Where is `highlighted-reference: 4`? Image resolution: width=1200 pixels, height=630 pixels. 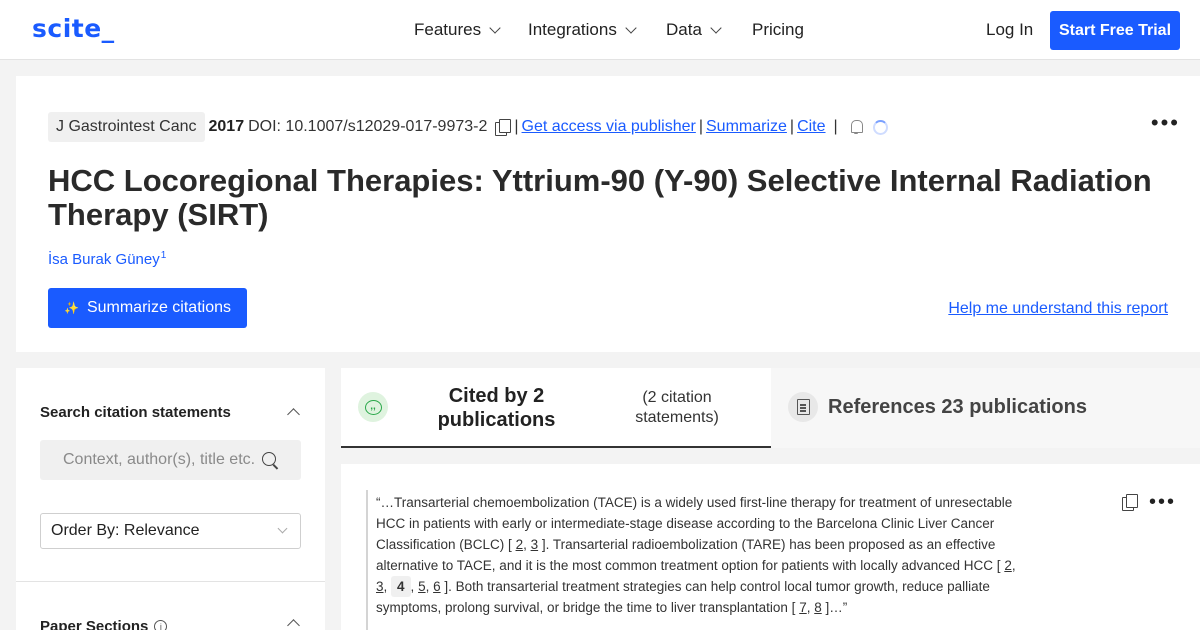
highlighted-reference: 4 is located at coordinates (401, 586).